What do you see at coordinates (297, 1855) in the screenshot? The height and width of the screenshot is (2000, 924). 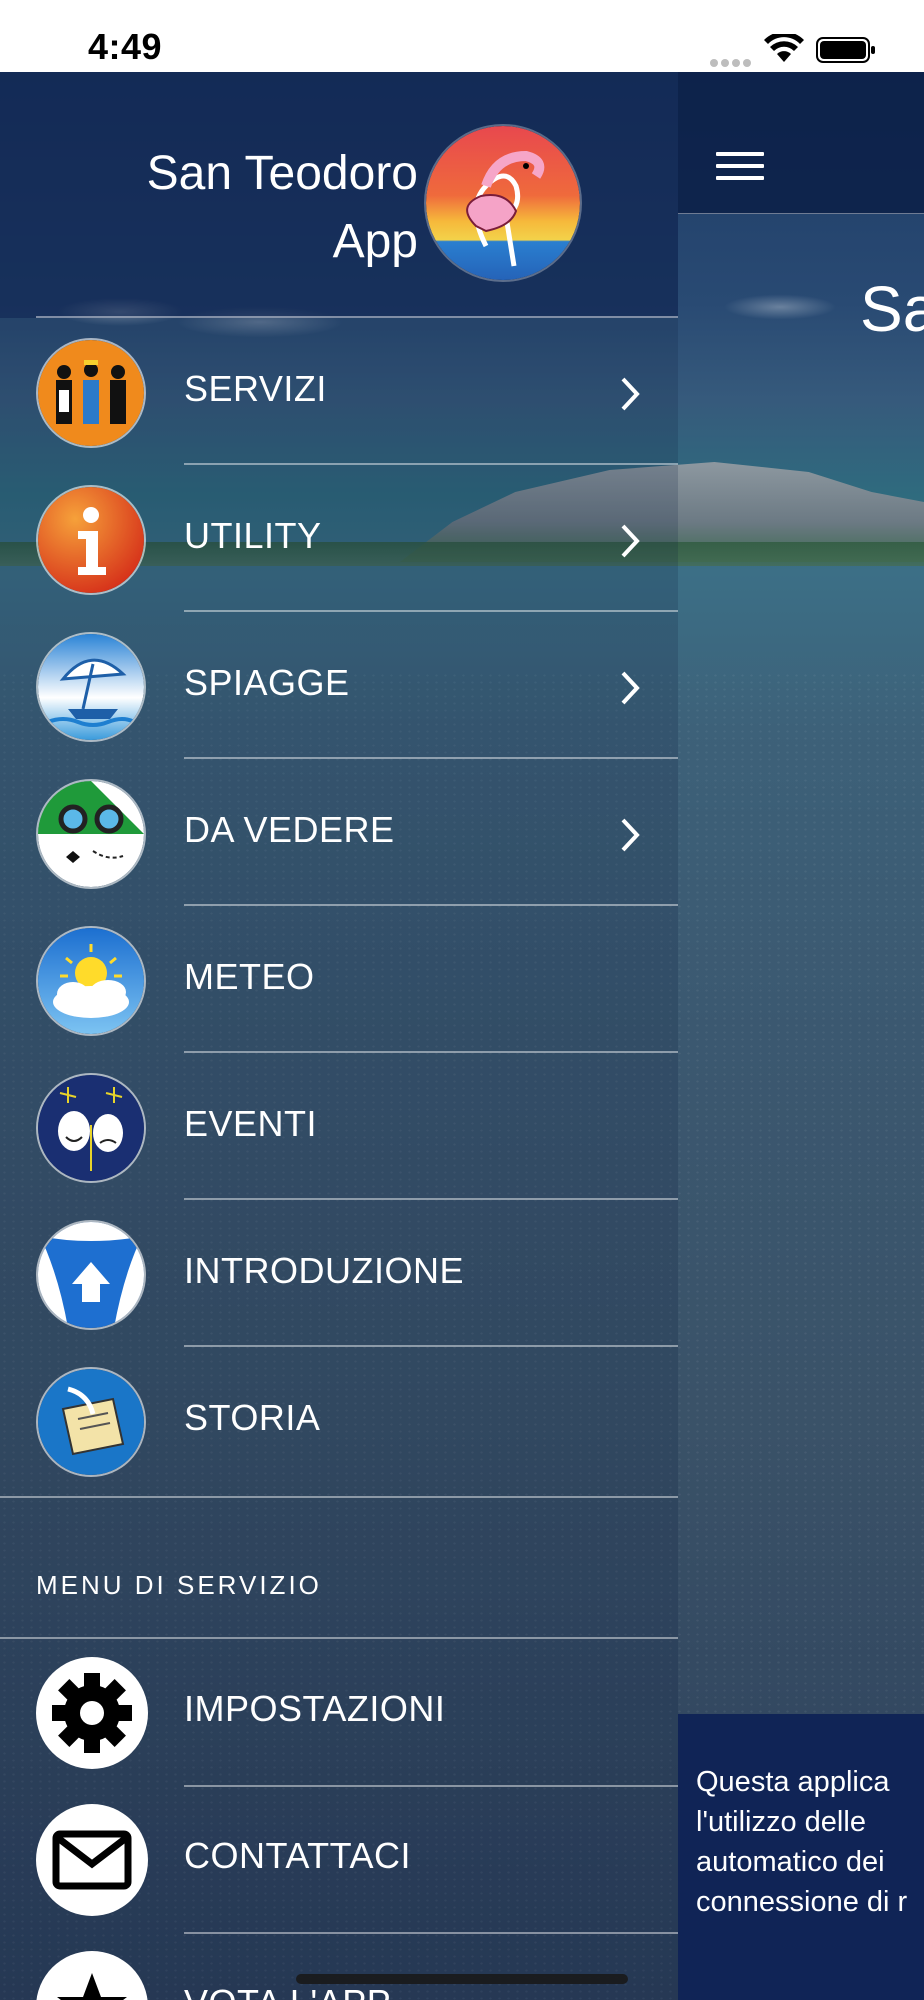 I see `menu-label-contattaci: CONTATTACI` at bounding box center [297, 1855].